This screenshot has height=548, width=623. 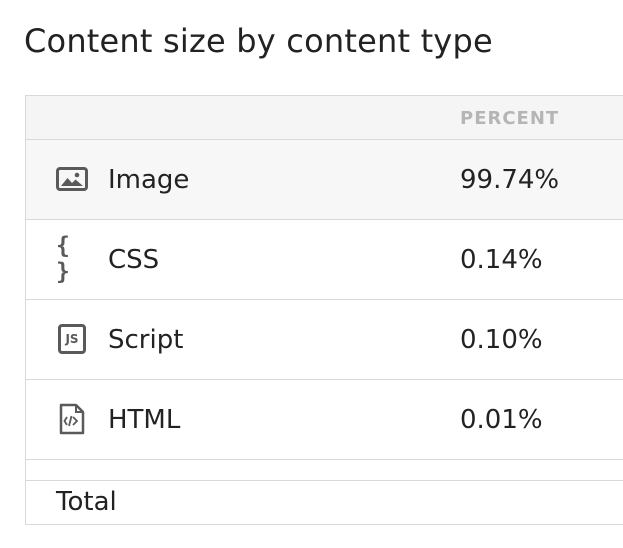 What do you see at coordinates (501, 260) in the screenshot?
I see `row-percent: 0.14%` at bounding box center [501, 260].